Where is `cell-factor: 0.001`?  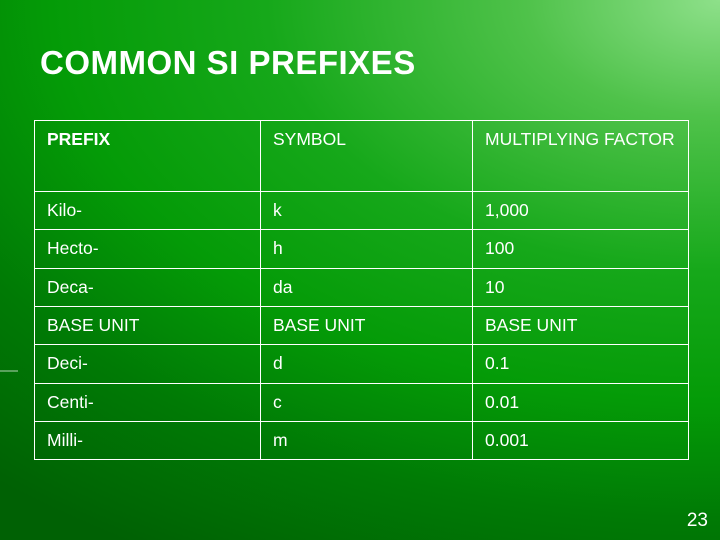
cell-factor: 0.001 is located at coordinates (580, 441).